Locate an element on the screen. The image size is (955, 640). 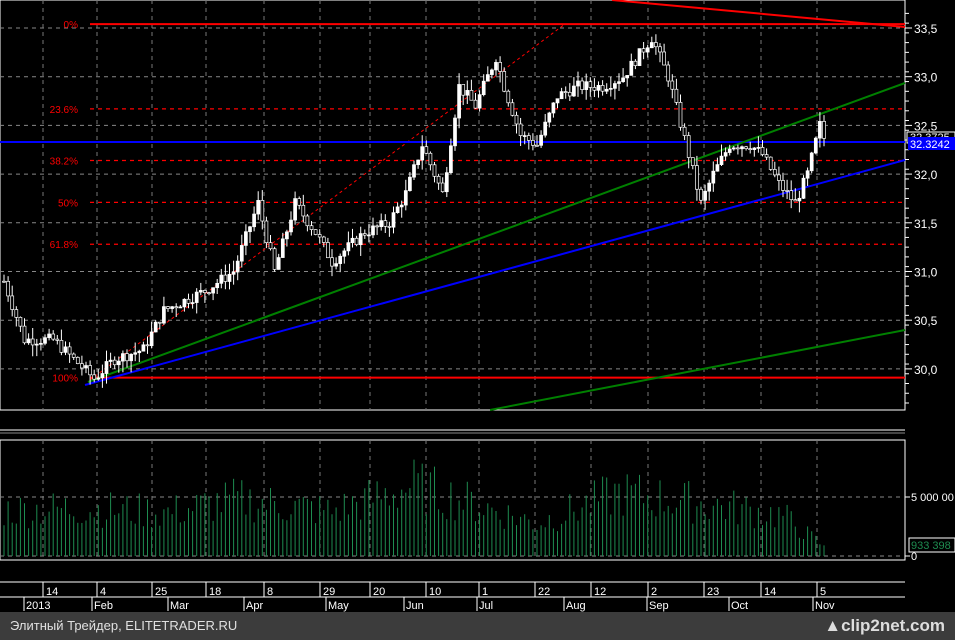
resistance-trendline is located at coordinates (758, 14).